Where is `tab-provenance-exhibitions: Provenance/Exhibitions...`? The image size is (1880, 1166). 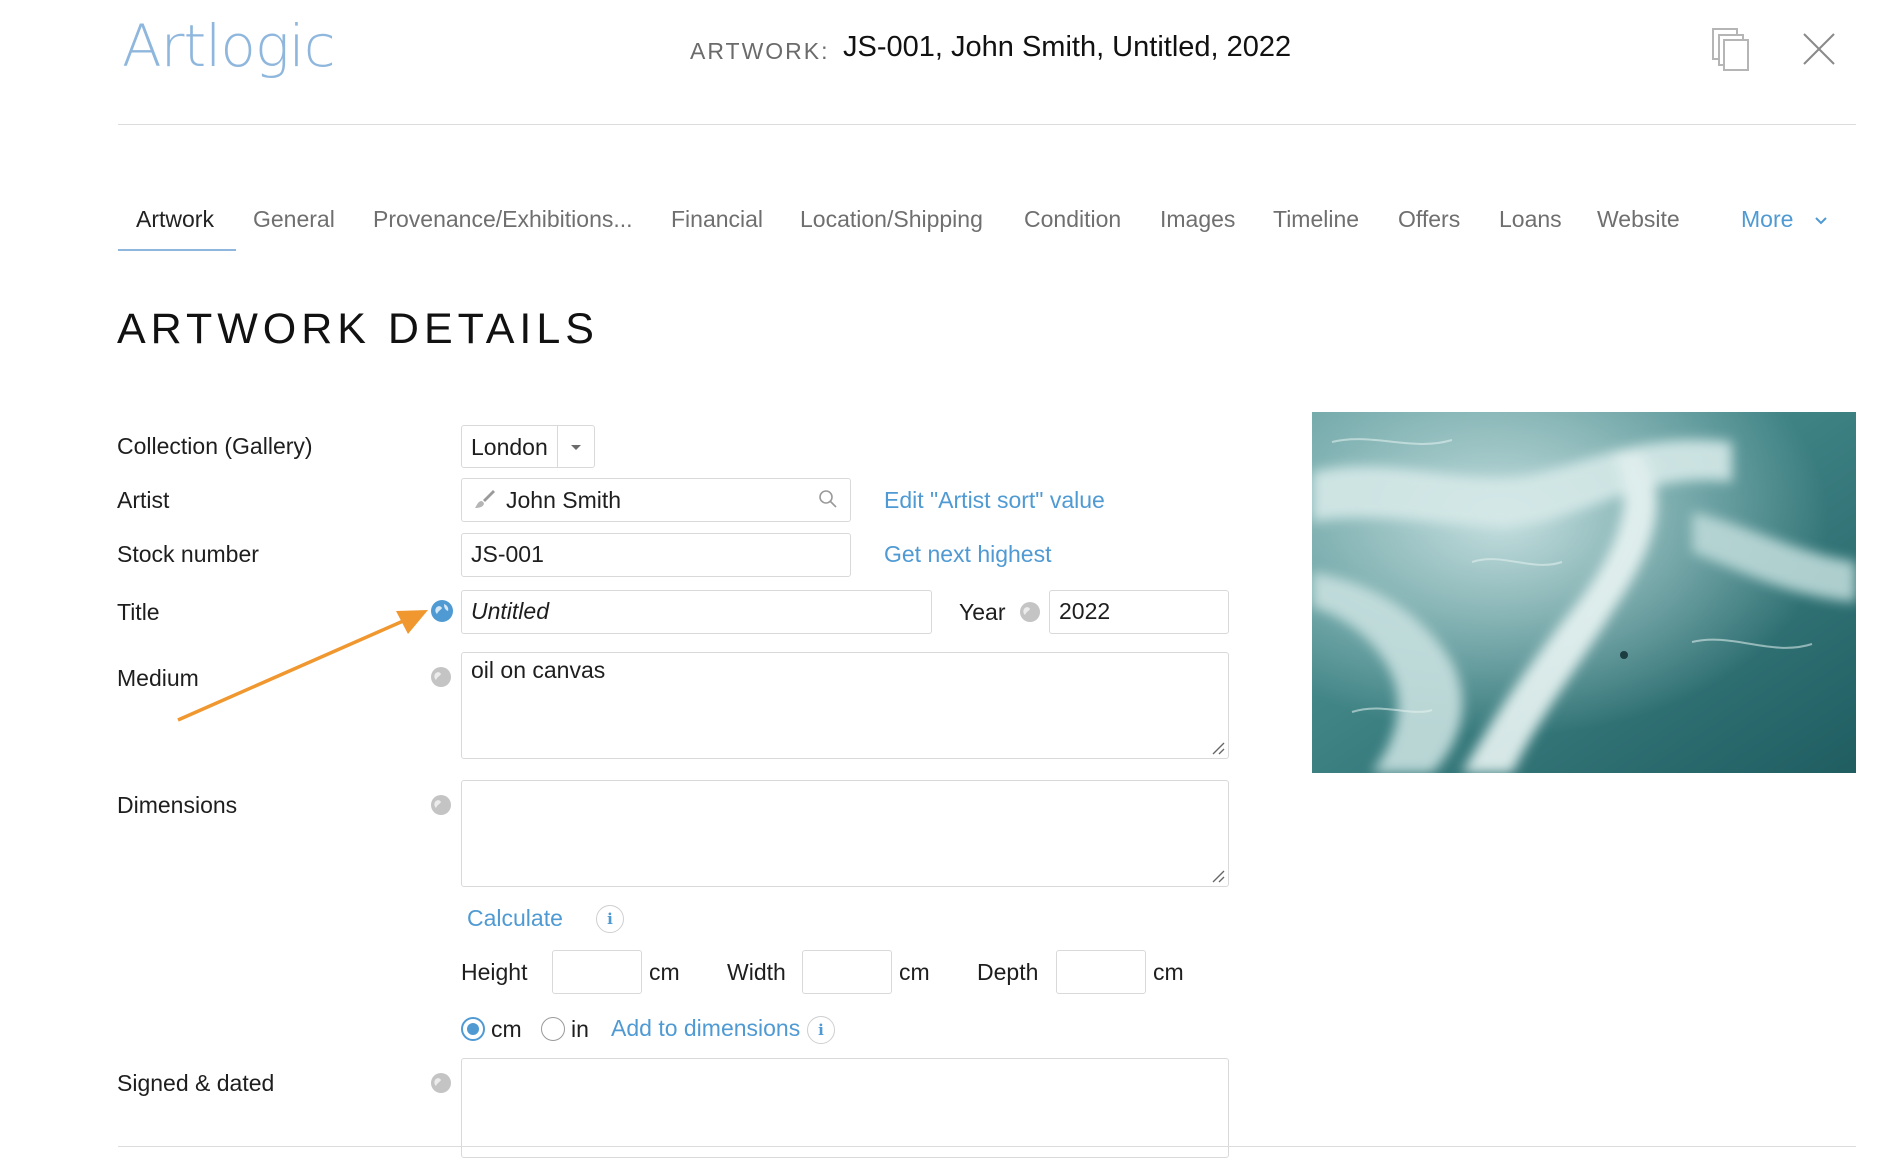 tab-provenance-exhibitions: Provenance/Exhibitions... is located at coordinates (503, 219).